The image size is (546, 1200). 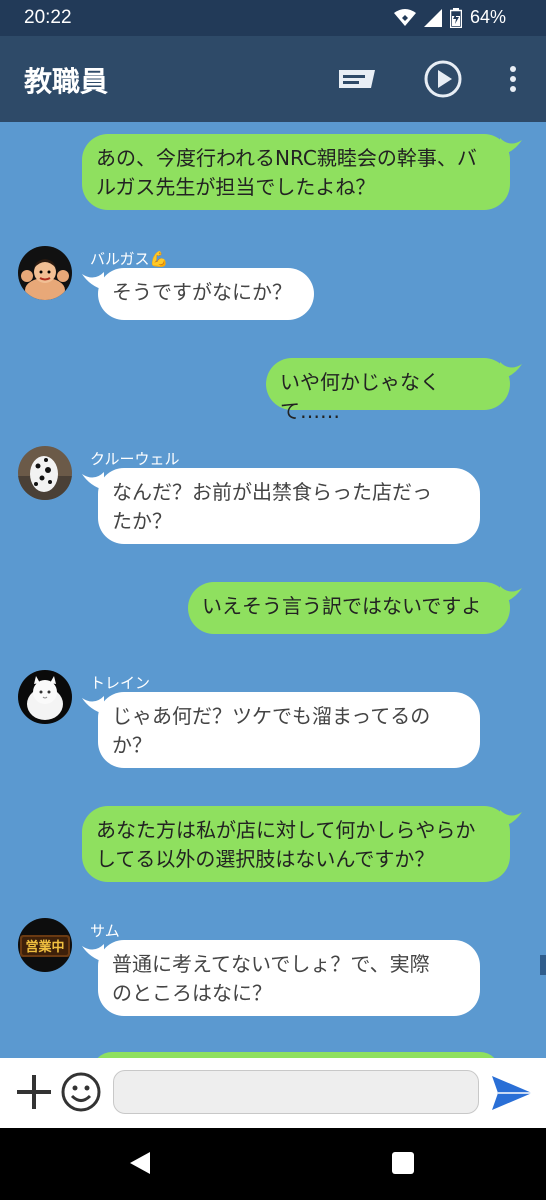 What do you see at coordinates (357, 79) in the screenshot?
I see `note-icon` at bounding box center [357, 79].